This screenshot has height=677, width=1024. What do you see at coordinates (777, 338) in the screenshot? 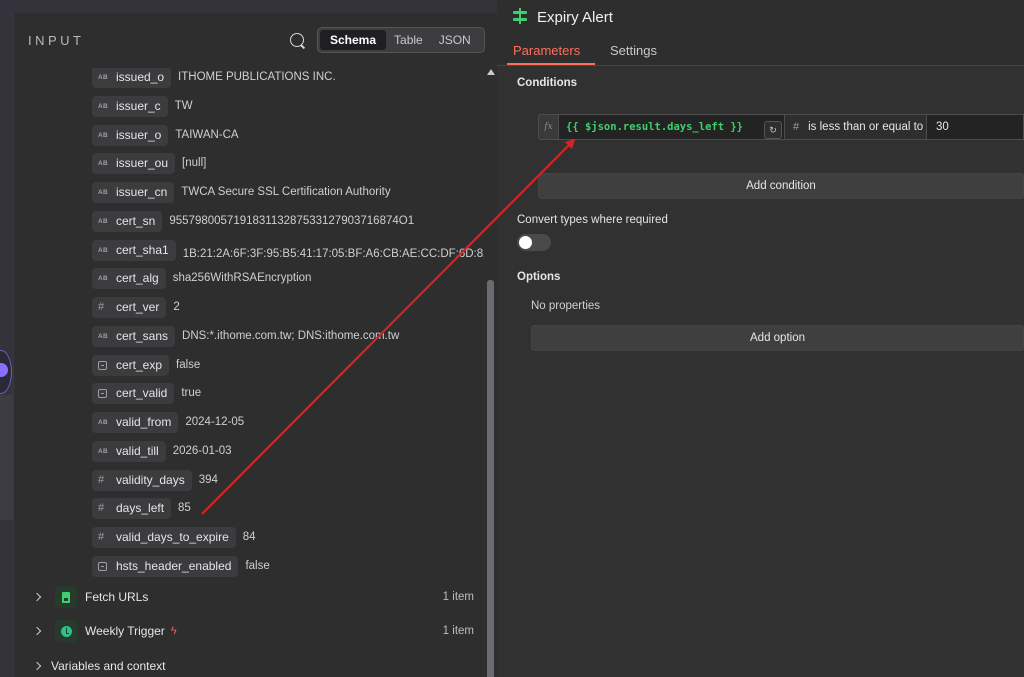
I see `add-option-button: Add option` at bounding box center [777, 338].